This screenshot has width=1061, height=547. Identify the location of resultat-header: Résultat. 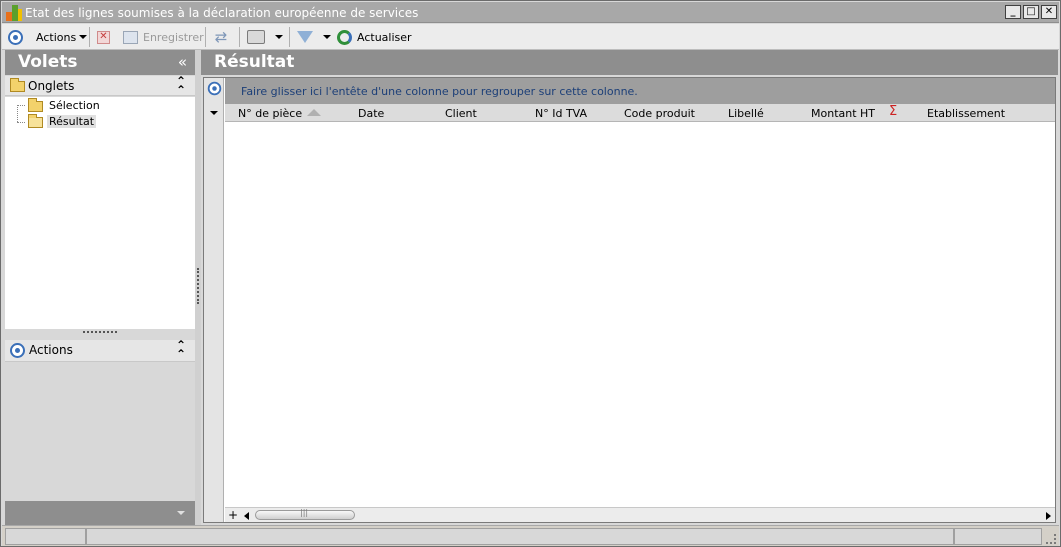
(629, 62).